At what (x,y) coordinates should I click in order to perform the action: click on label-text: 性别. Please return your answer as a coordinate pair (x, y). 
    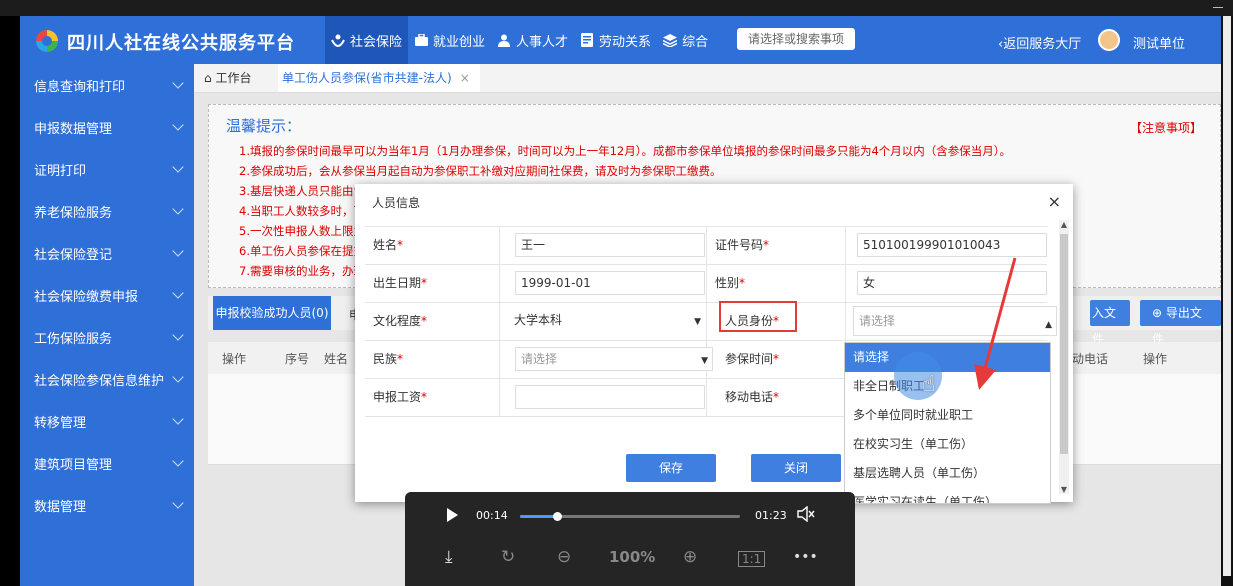
    Looking at the image, I should click on (727, 283).